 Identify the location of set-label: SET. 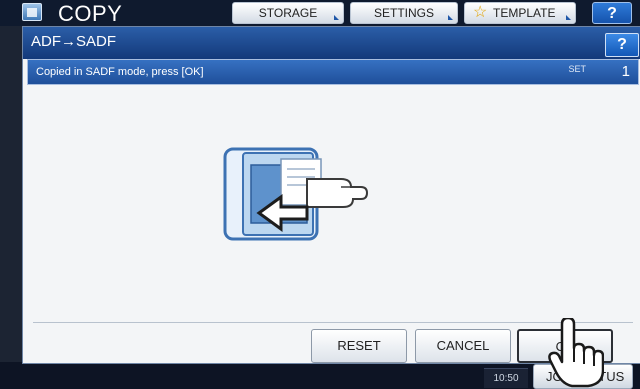
(577, 69).